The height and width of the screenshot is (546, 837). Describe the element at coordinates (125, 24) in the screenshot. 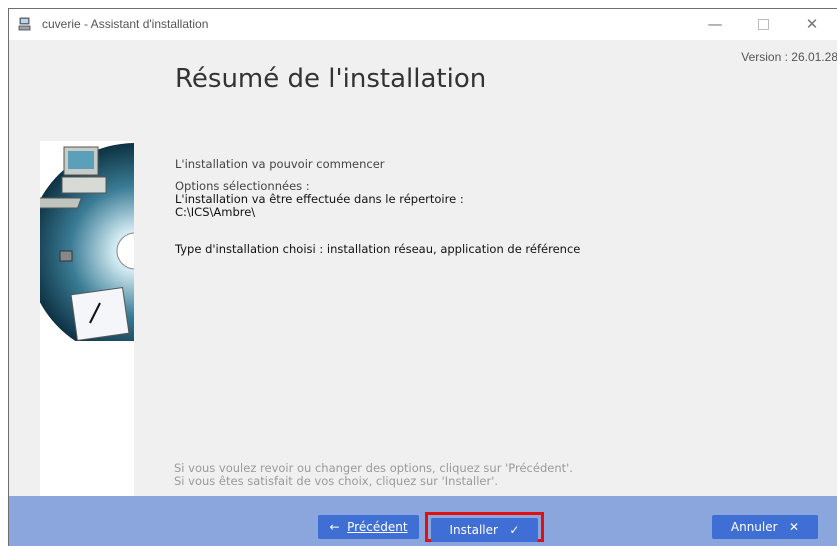

I see `window-title: cuverie - Assistant d'installation` at that location.